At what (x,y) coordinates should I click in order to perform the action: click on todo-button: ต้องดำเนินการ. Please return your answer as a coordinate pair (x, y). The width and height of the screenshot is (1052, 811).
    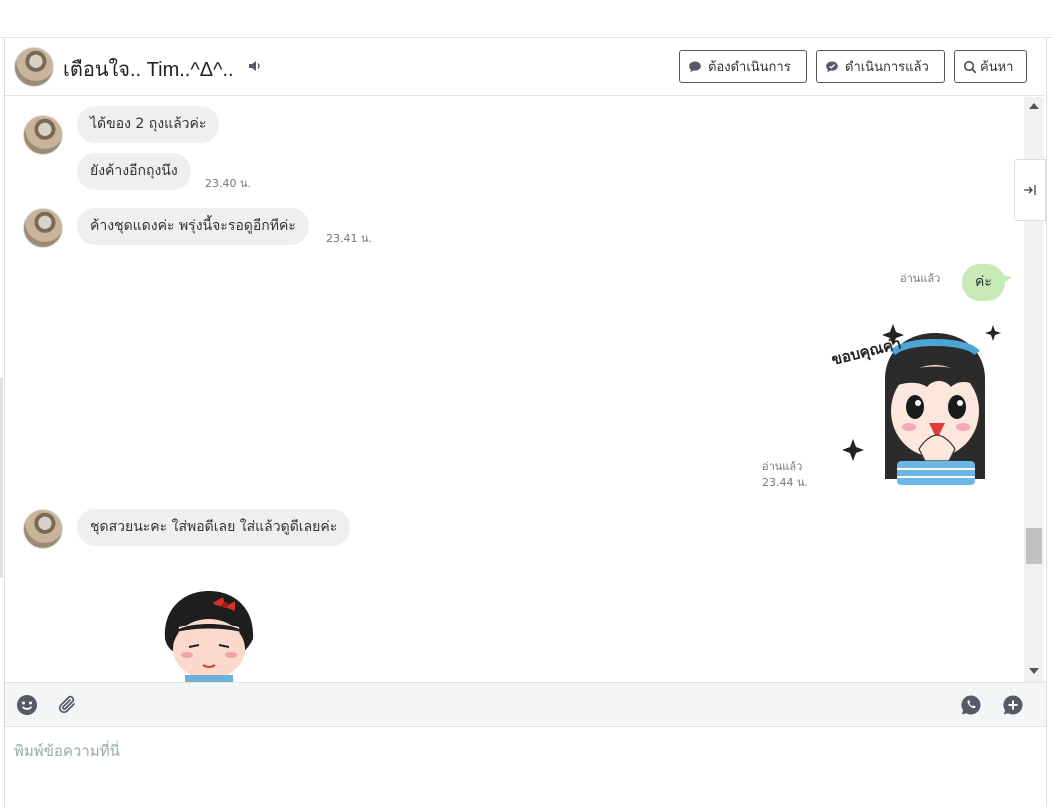
    Looking at the image, I should click on (743, 66).